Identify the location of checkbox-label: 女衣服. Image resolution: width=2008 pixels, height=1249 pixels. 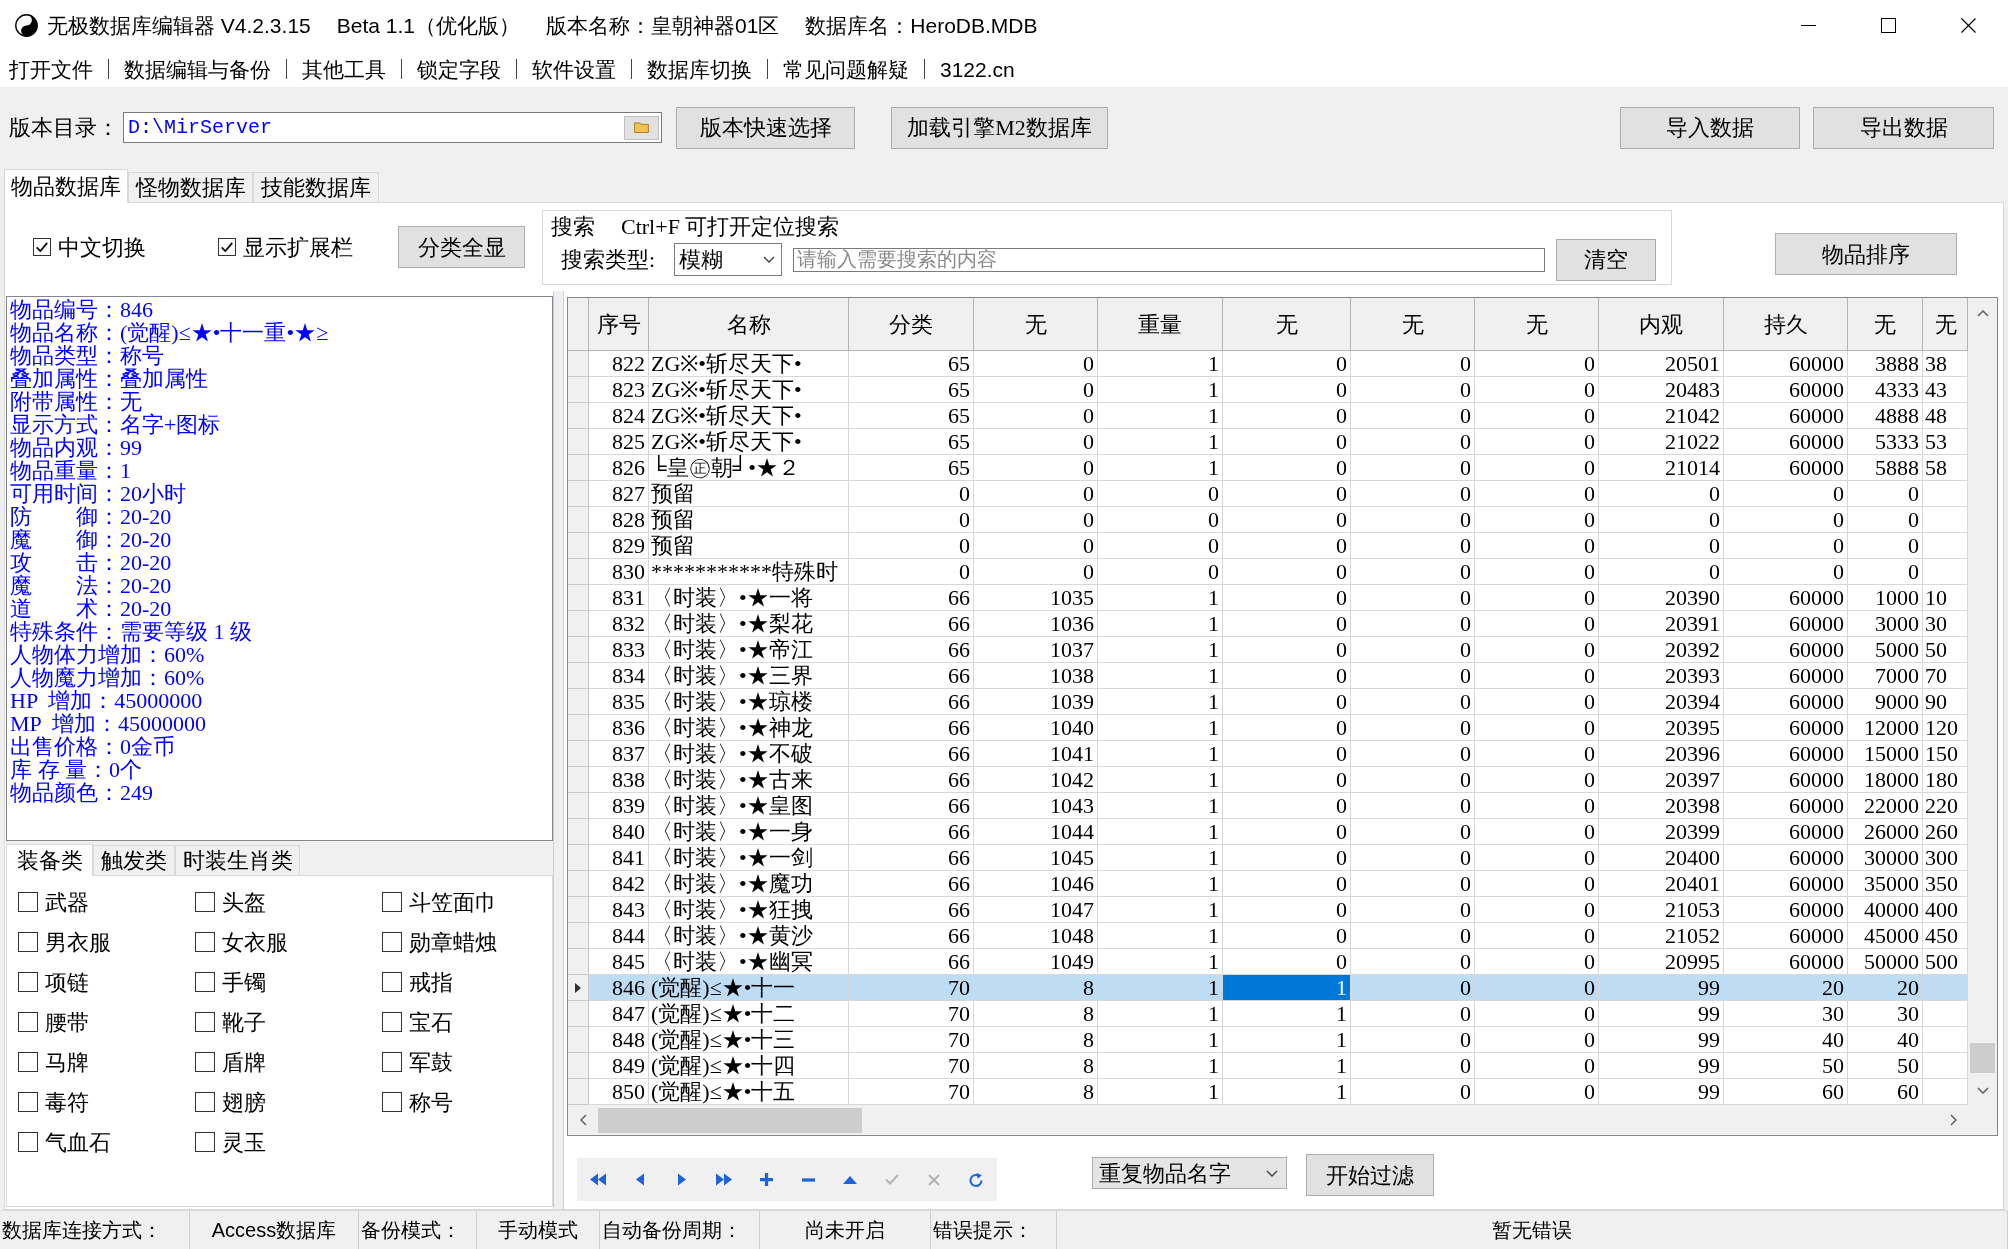
(255, 942).